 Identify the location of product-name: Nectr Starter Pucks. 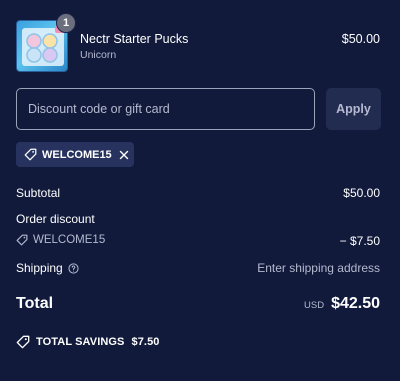
(134, 39).